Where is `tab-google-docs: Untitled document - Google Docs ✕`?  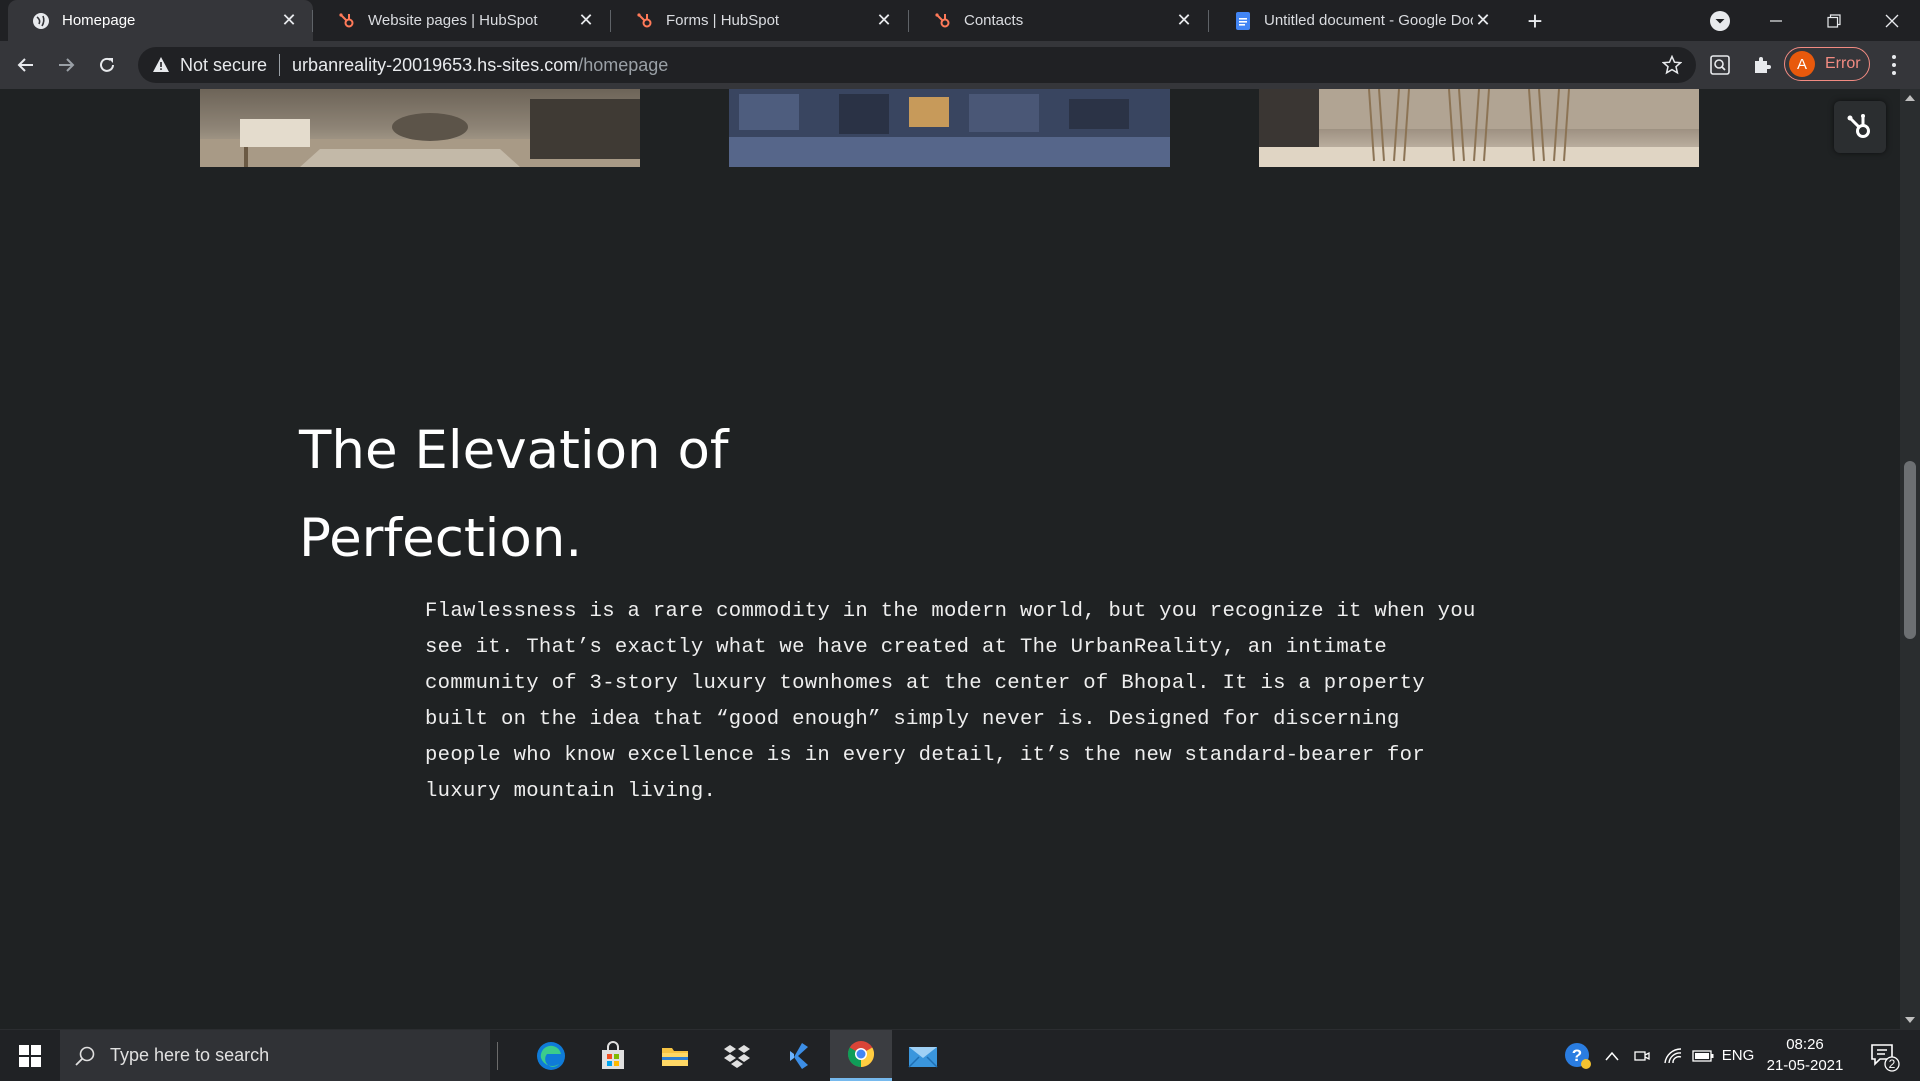 tab-google-docs: Untitled document - Google Docs ✕ is located at coordinates (1358, 20).